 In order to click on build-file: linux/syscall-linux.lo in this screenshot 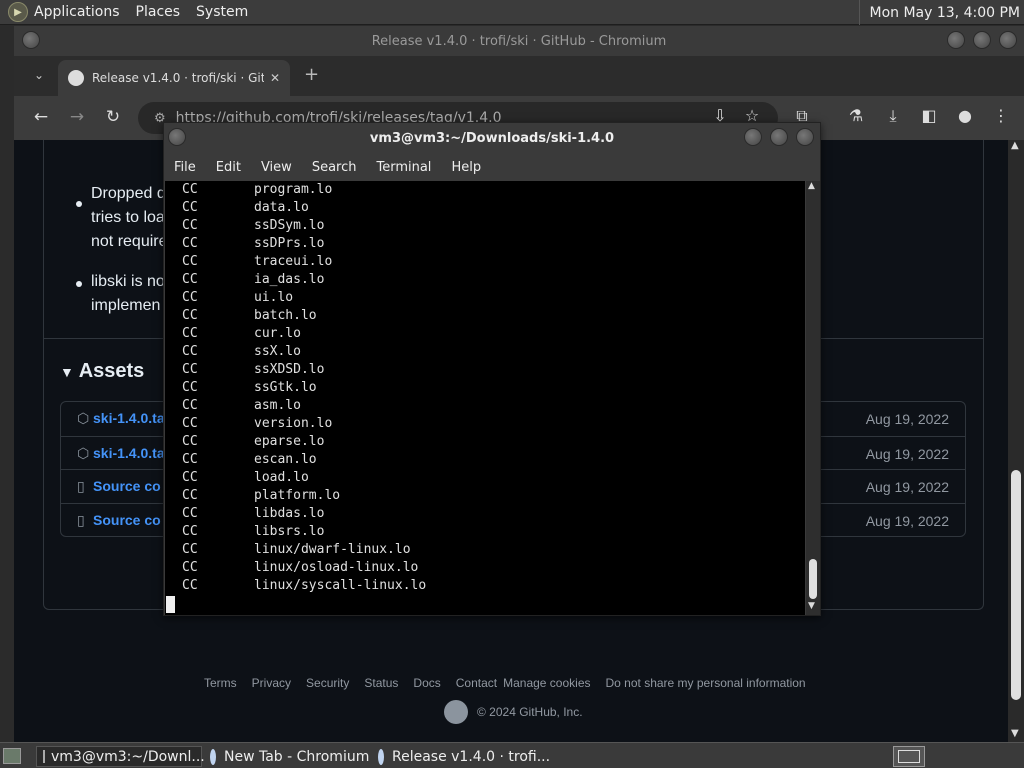, I will do `click(340, 585)`.